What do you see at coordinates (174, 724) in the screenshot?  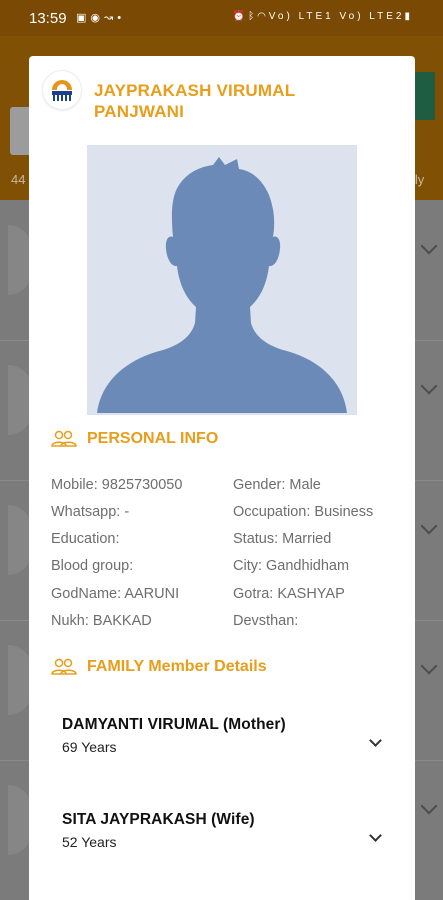 I see `family-member-name: DAMYANTI VIRUMAL (Mother)` at bounding box center [174, 724].